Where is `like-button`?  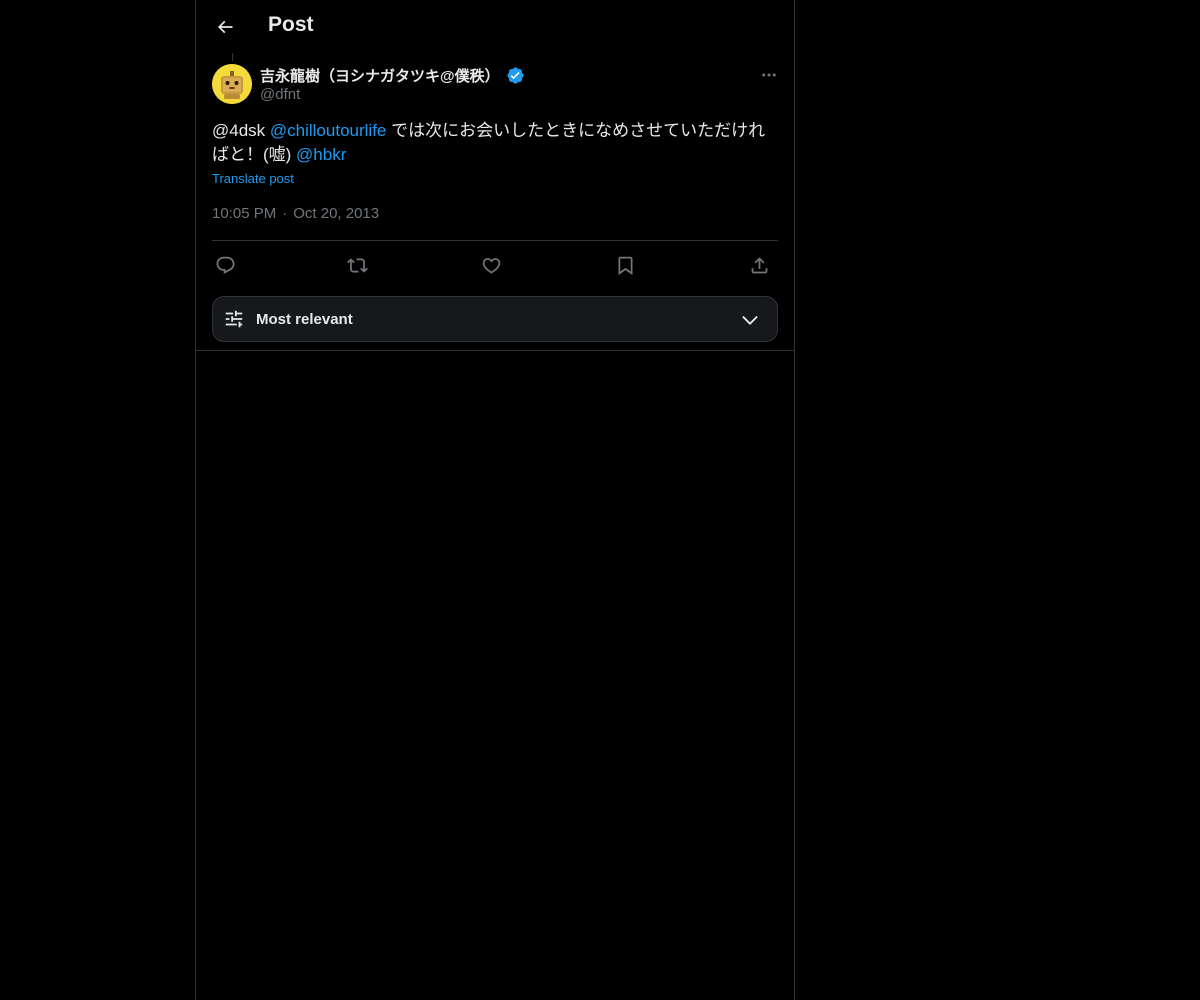 like-button is located at coordinates (491, 265).